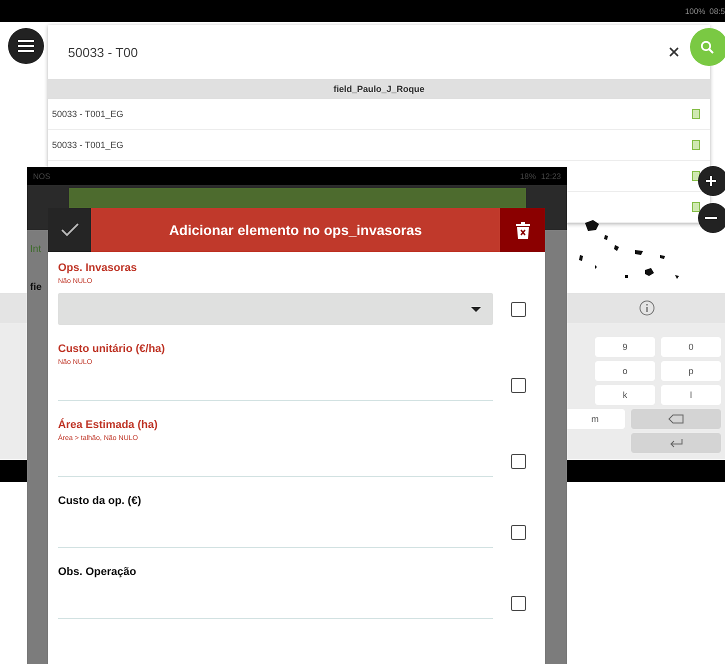  I want to click on clock: 12:23, so click(550, 176).